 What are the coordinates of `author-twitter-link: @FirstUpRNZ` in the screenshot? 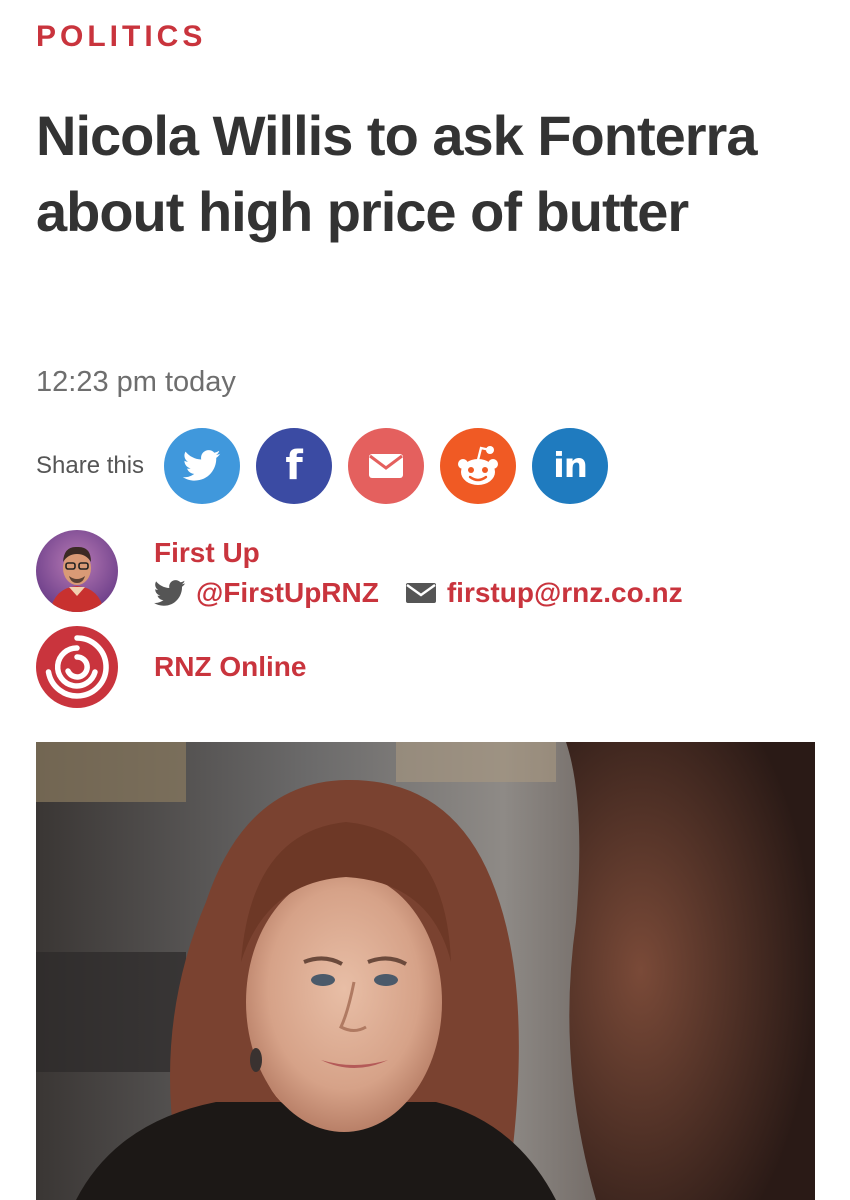 It's located at (266, 593).